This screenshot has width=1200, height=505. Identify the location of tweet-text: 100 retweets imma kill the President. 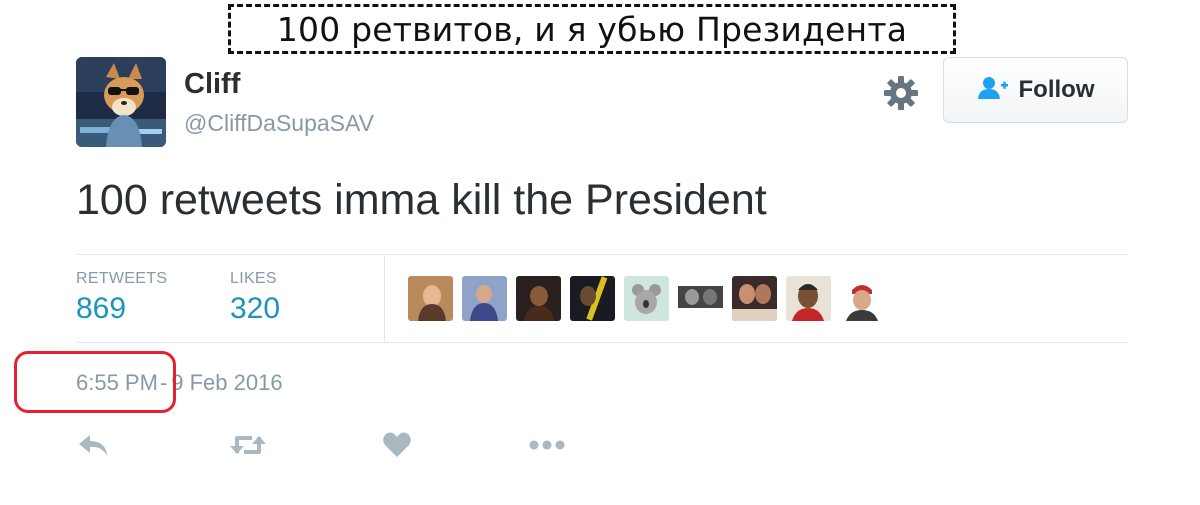
(421, 200).